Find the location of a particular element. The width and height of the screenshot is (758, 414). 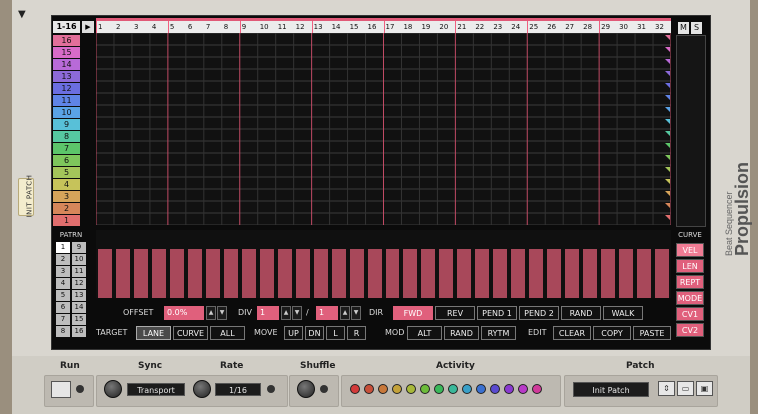

edit-option-button: COPY is located at coordinates (612, 333).